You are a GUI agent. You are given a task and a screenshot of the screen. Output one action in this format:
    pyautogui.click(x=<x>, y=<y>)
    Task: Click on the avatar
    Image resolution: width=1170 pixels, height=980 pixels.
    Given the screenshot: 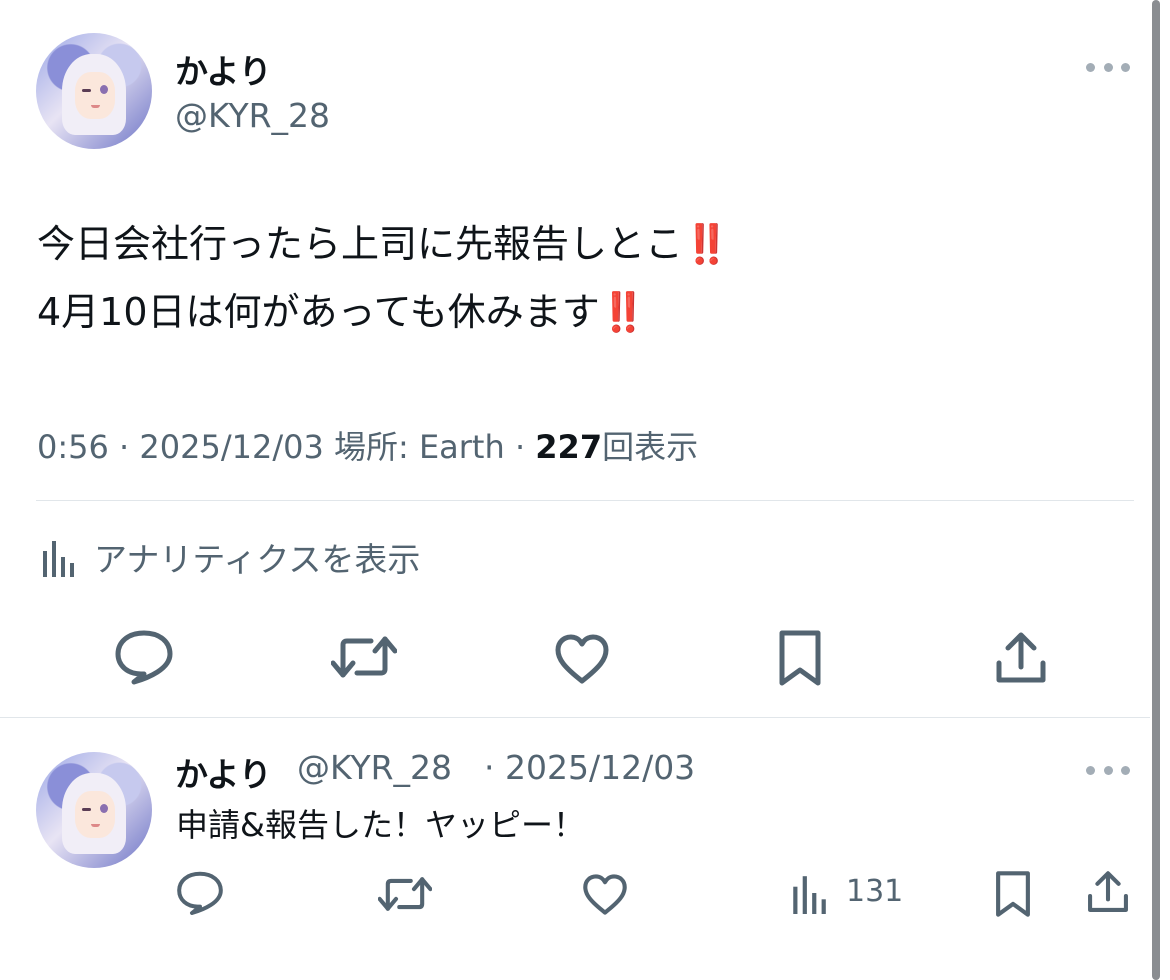 What is the action you would take?
    pyautogui.click(x=94, y=91)
    